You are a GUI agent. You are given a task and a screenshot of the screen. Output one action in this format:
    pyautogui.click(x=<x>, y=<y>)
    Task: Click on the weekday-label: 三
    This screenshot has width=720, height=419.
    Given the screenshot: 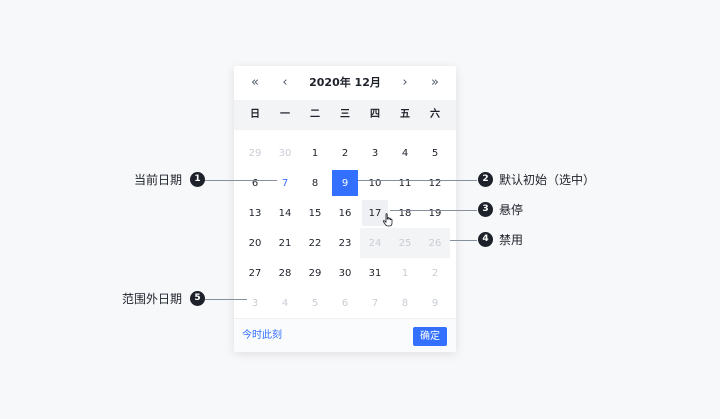 What is the action you would take?
    pyautogui.click(x=345, y=114)
    